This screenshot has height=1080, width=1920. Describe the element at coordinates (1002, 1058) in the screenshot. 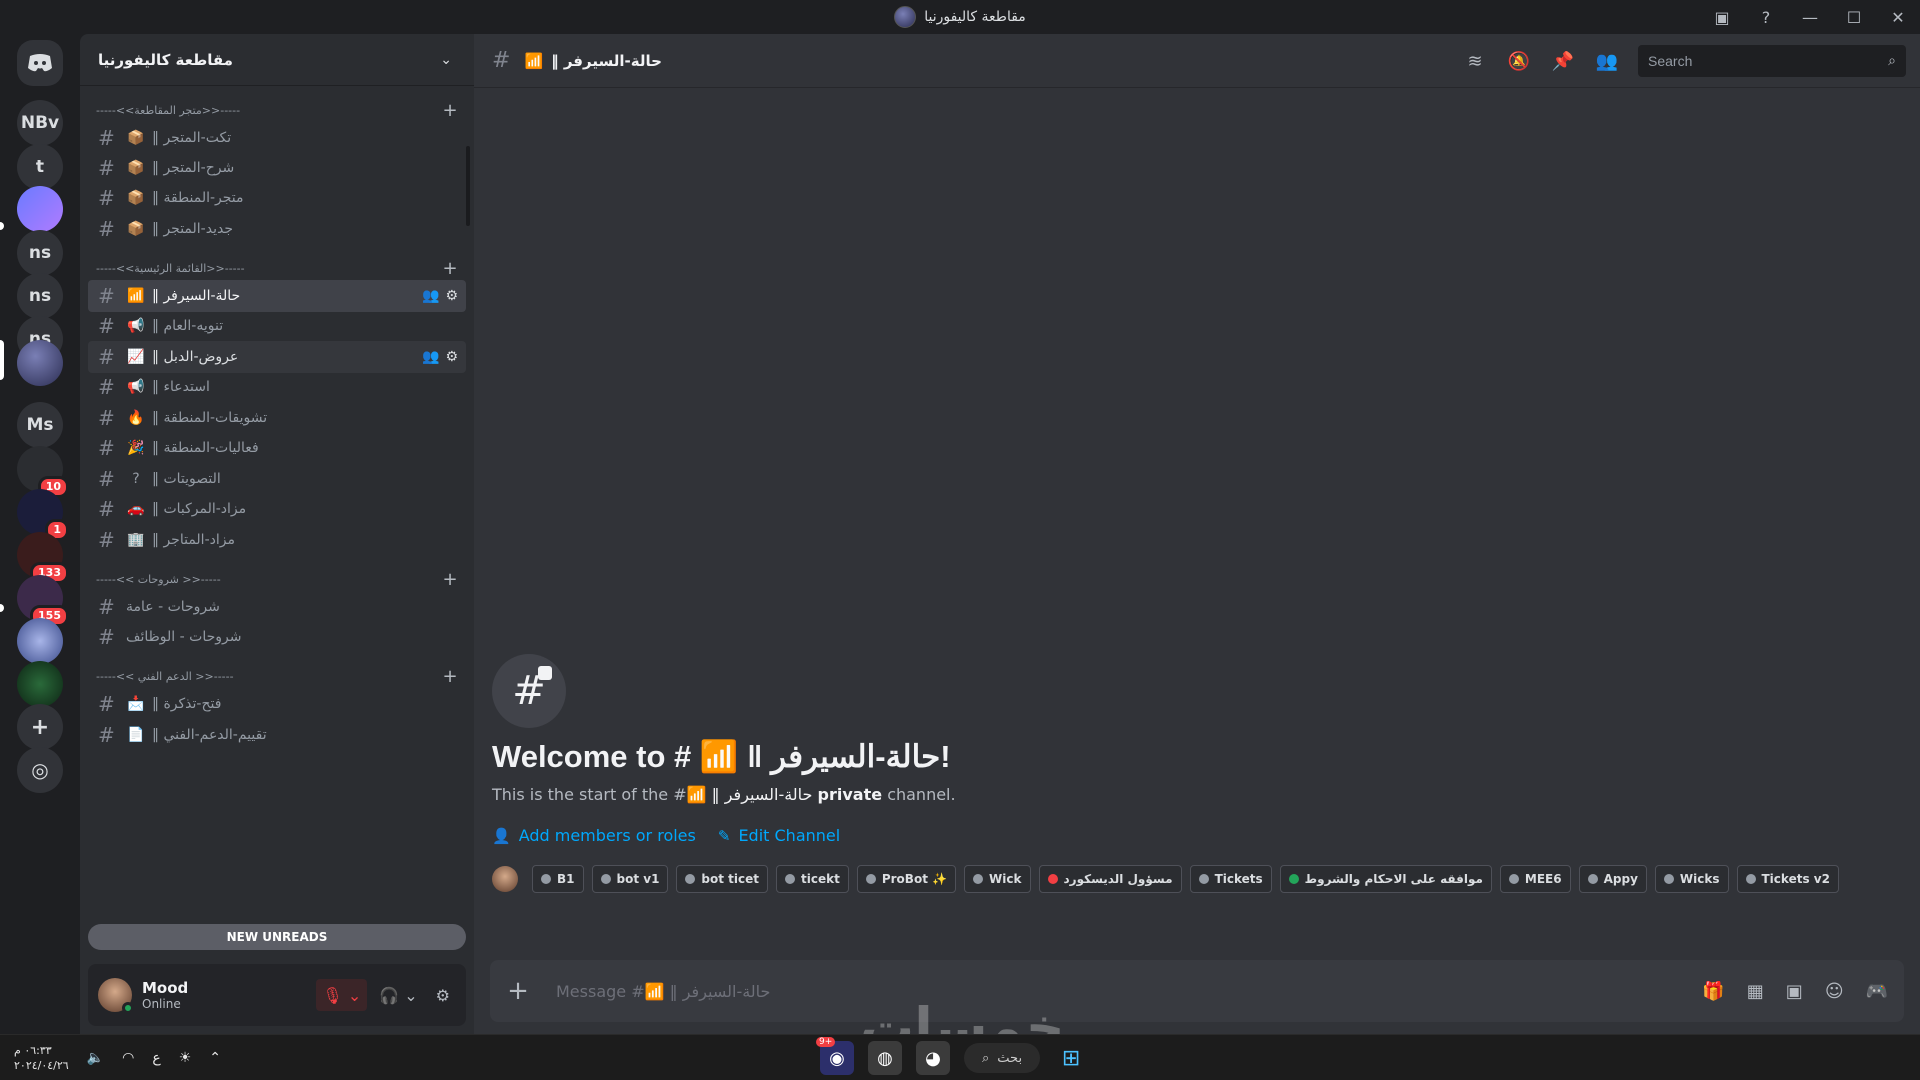

I see `taskbar-search: بحث ⌕` at that location.